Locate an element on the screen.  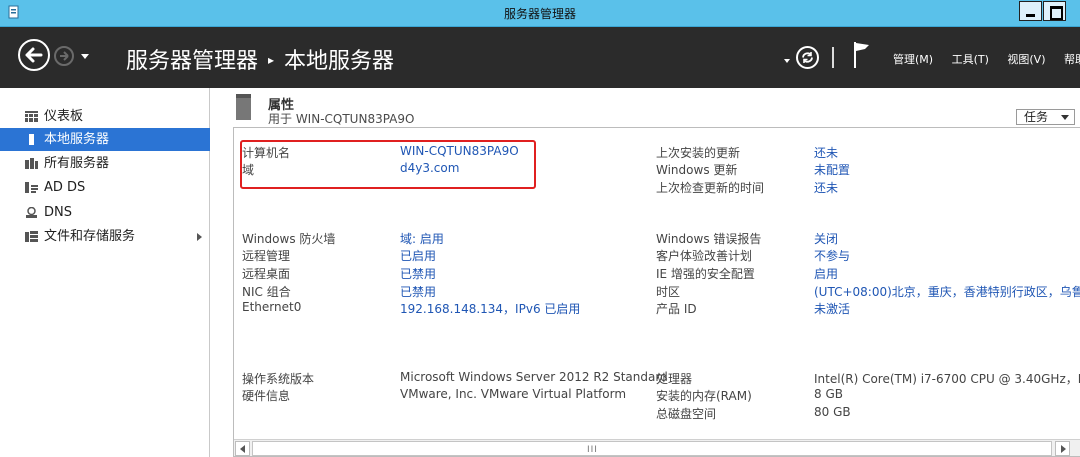
prop-label-ceip: 客户体验改善计划 is located at coordinates (704, 256).